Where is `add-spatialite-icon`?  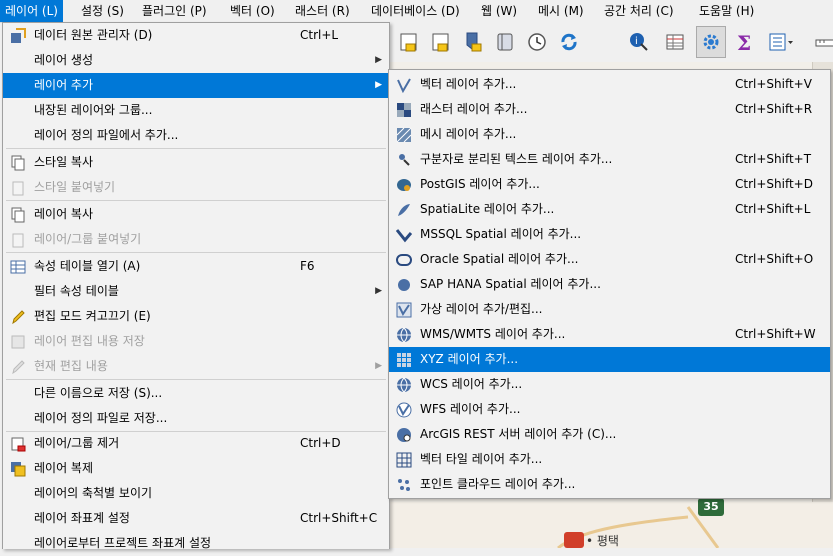
add-spatialite-icon is located at coordinates (404, 210).